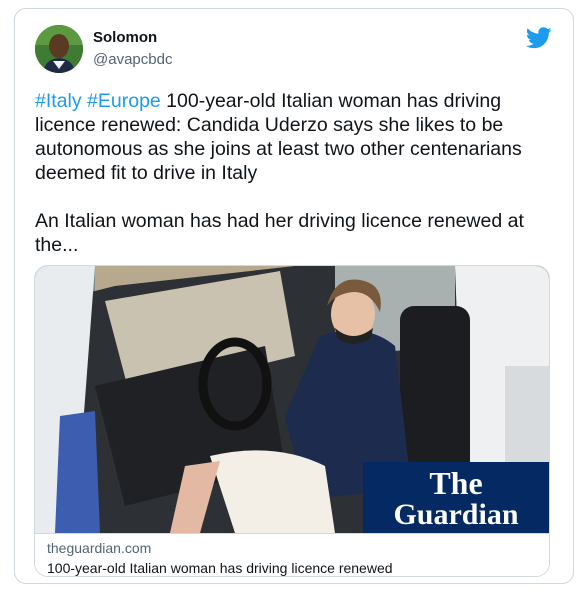 Image resolution: width=588 pixels, height=589 pixels. What do you see at coordinates (59, 49) in the screenshot?
I see `avatar` at bounding box center [59, 49].